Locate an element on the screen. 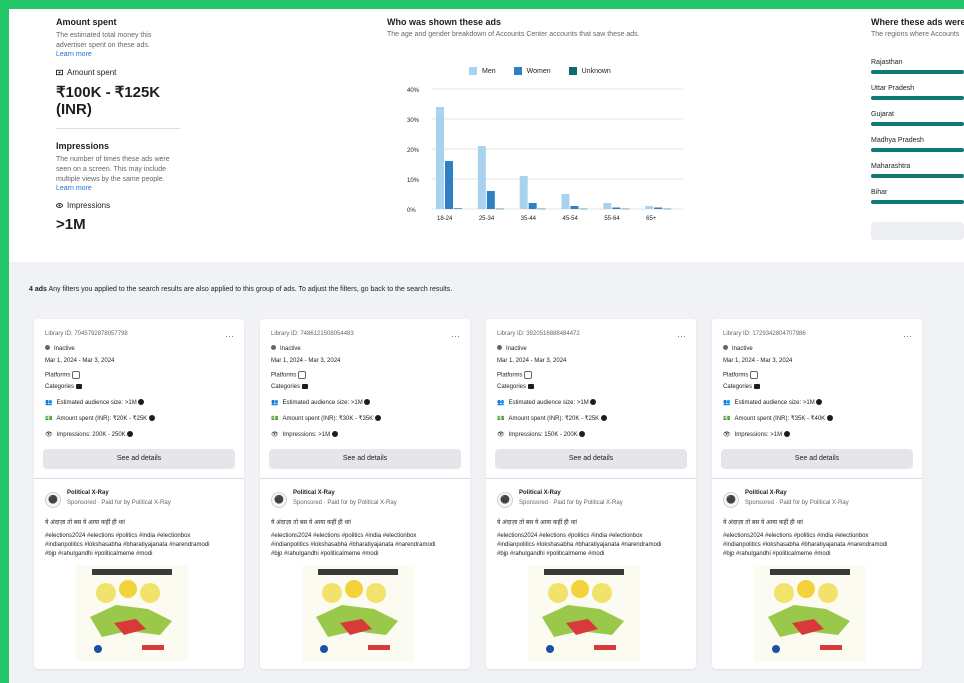 This screenshot has width=964, height=683. status-label: Inactive is located at coordinates (64, 349).